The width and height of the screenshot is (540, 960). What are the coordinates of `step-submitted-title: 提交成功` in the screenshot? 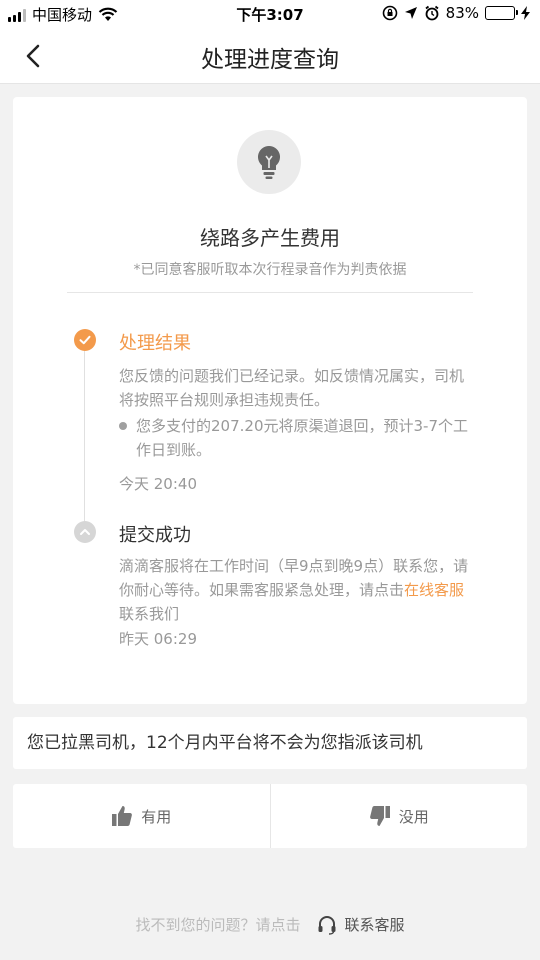 It's located at (155, 535).